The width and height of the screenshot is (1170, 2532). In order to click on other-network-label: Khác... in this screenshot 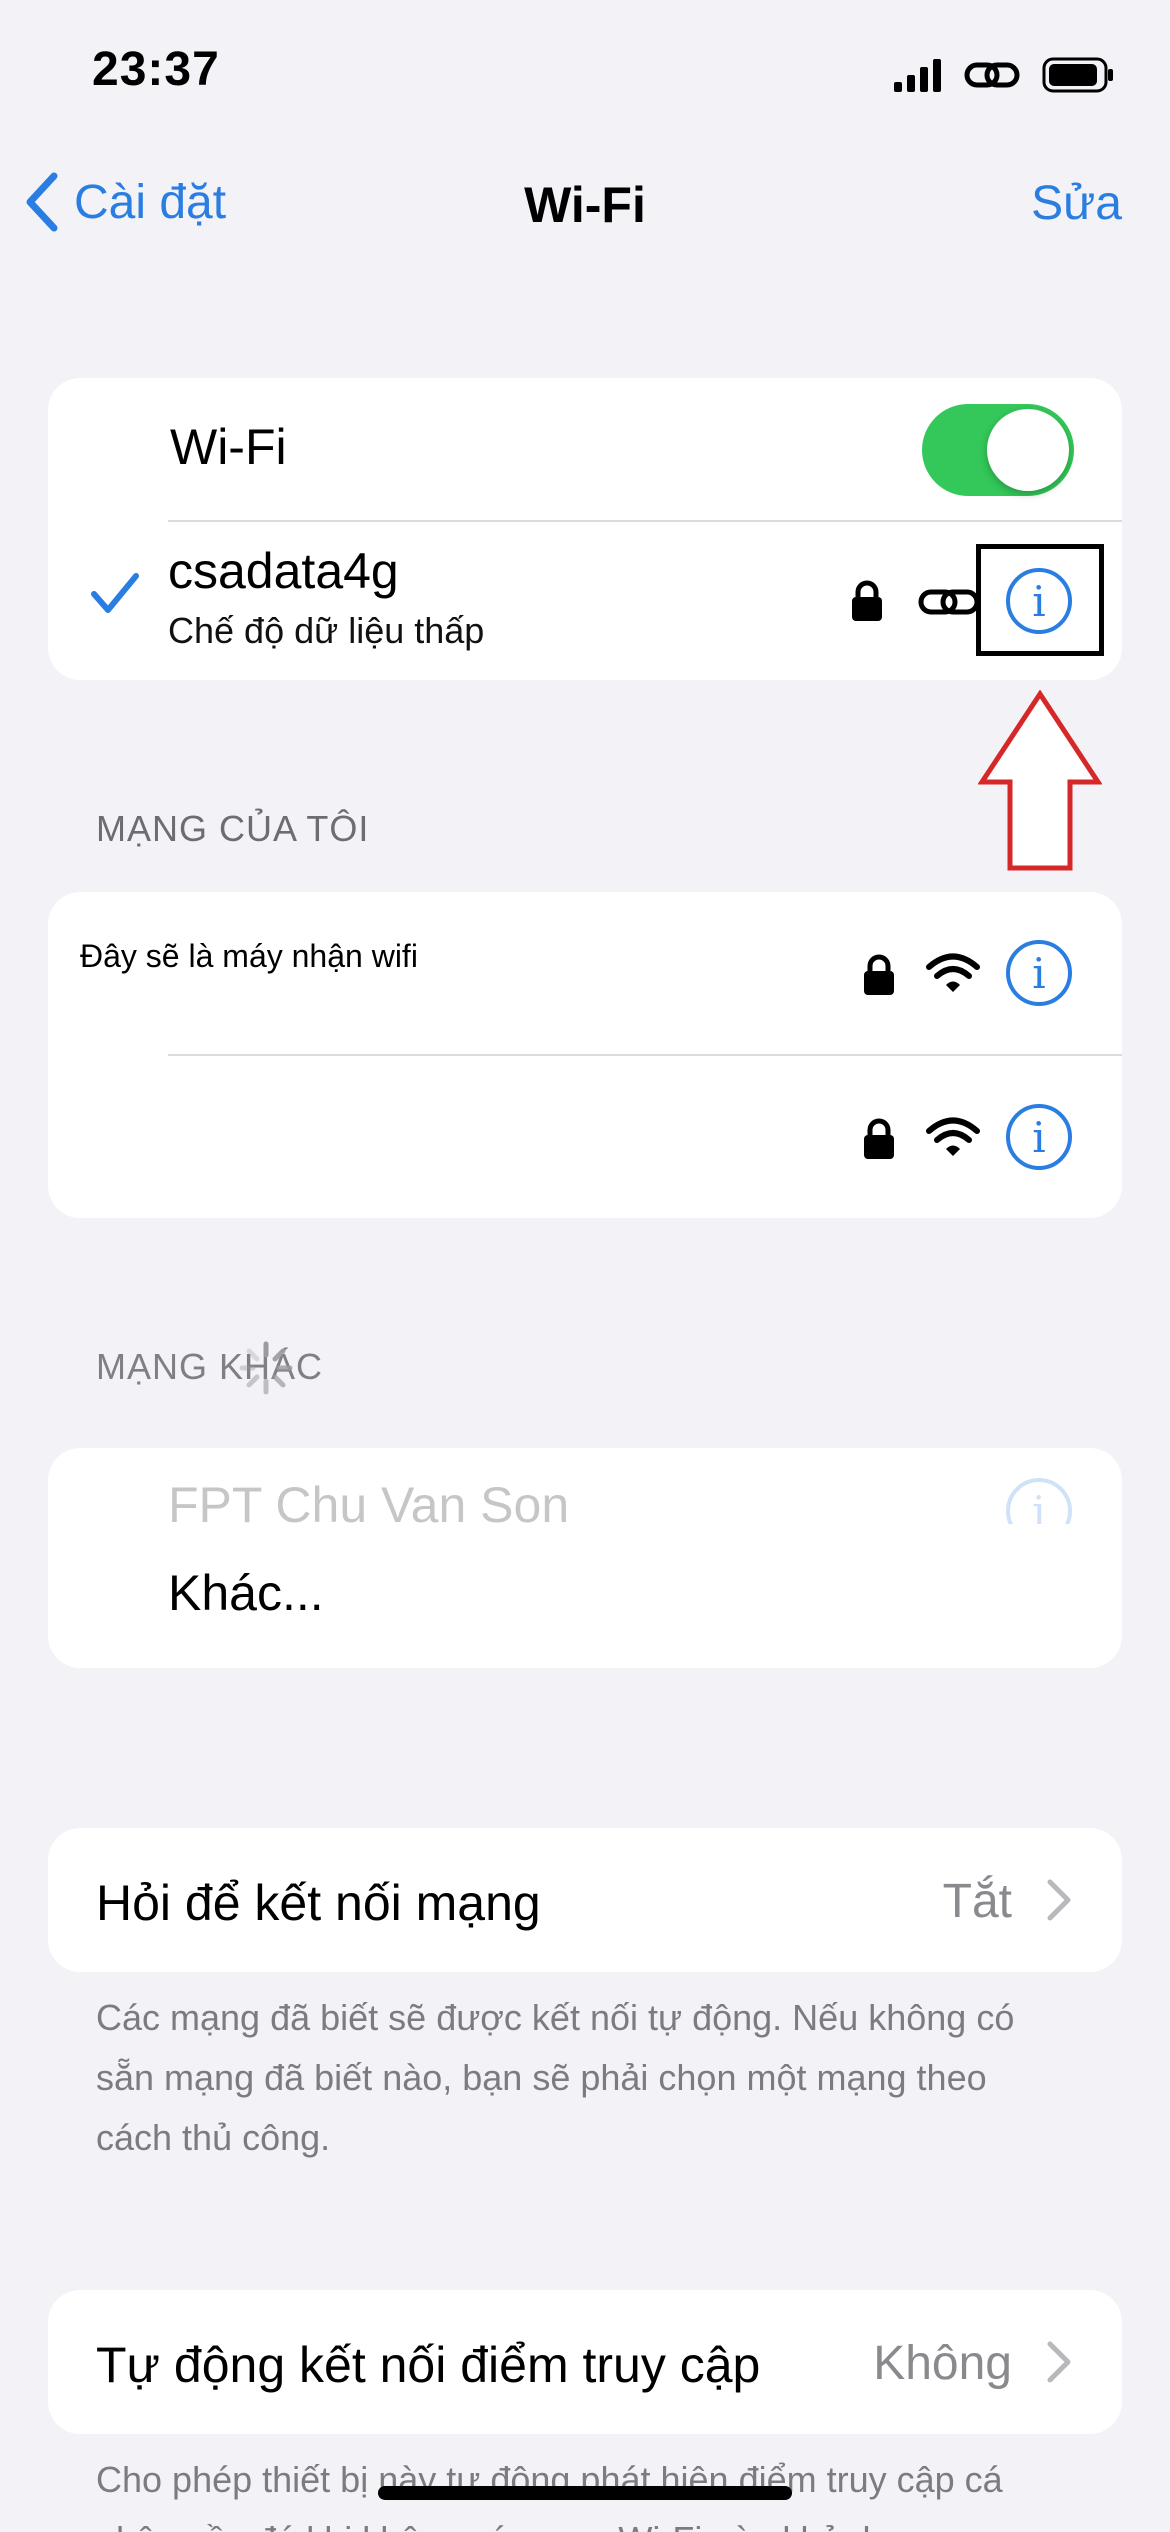, I will do `click(246, 1593)`.